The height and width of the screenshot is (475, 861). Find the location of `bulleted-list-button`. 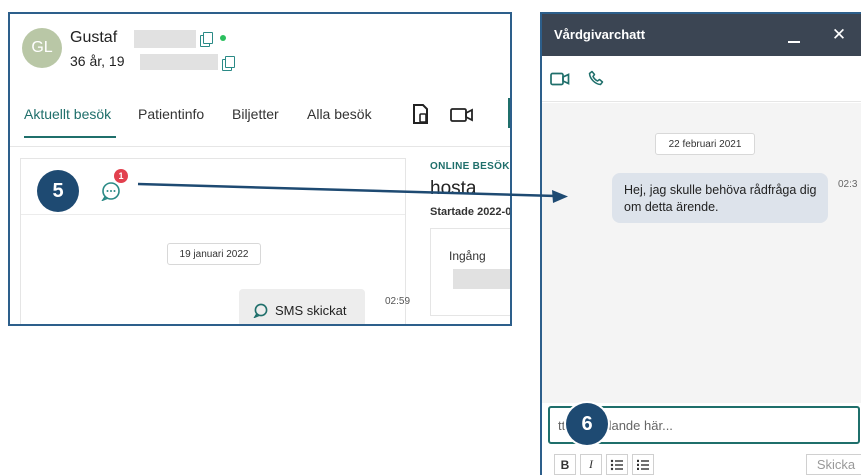

bulleted-list-button is located at coordinates (617, 464).